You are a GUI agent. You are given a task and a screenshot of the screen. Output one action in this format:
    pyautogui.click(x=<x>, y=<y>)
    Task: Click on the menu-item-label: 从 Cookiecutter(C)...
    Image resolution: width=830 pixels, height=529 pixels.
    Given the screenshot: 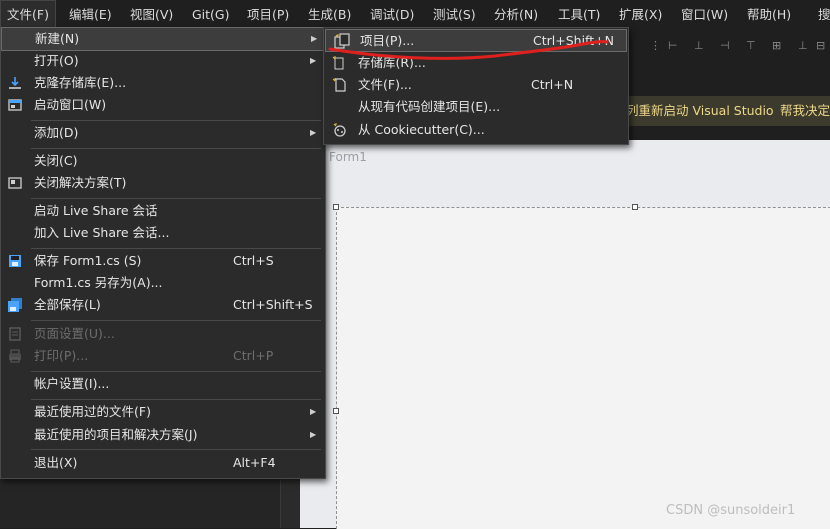 What is the action you would take?
    pyautogui.click(x=421, y=129)
    